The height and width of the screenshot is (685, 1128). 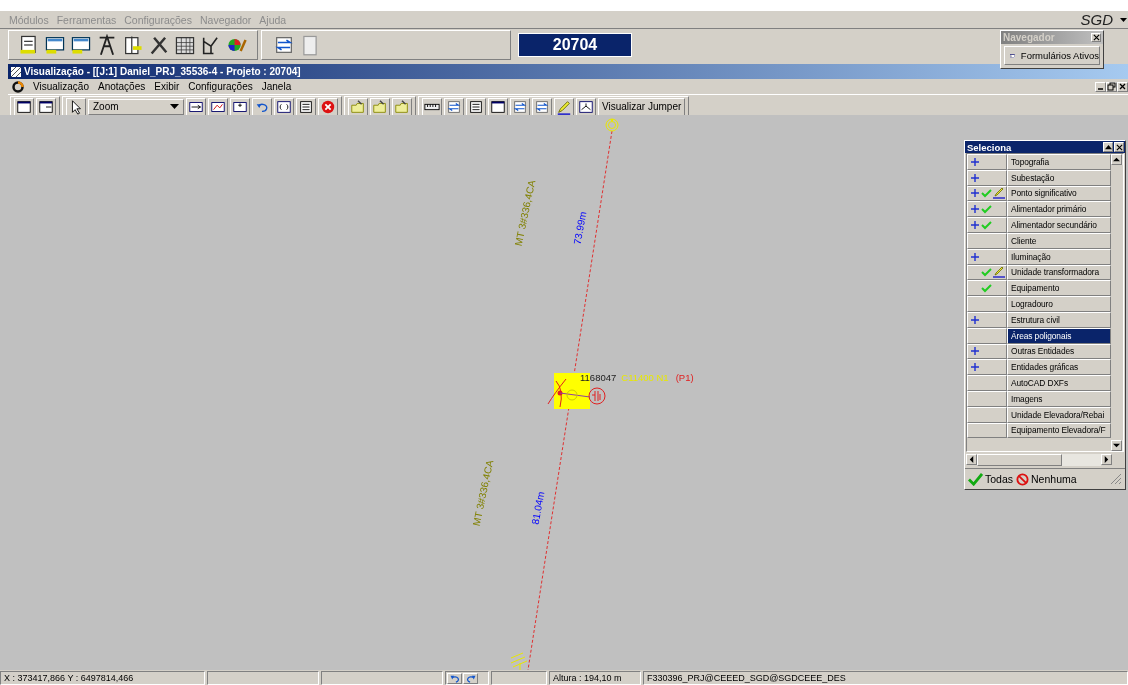 I want to click on close-icon, so click(x=1119, y=147).